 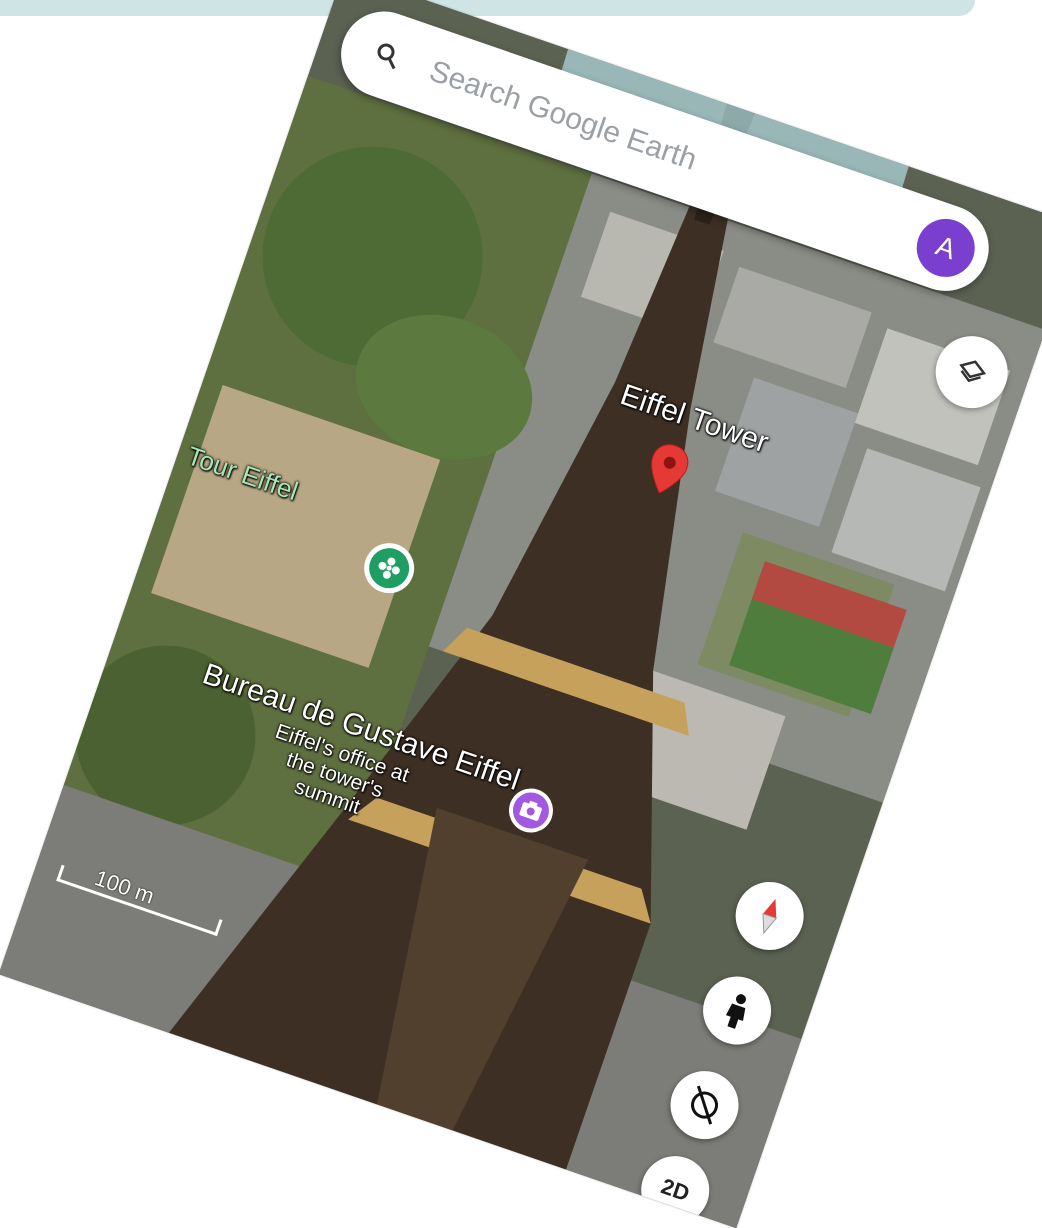 I want to click on flower-icon, so click(x=389, y=568).